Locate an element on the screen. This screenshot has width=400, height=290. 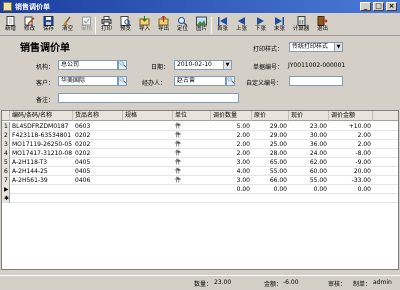
column-header-spec: 规格 is located at coordinates (148, 116).